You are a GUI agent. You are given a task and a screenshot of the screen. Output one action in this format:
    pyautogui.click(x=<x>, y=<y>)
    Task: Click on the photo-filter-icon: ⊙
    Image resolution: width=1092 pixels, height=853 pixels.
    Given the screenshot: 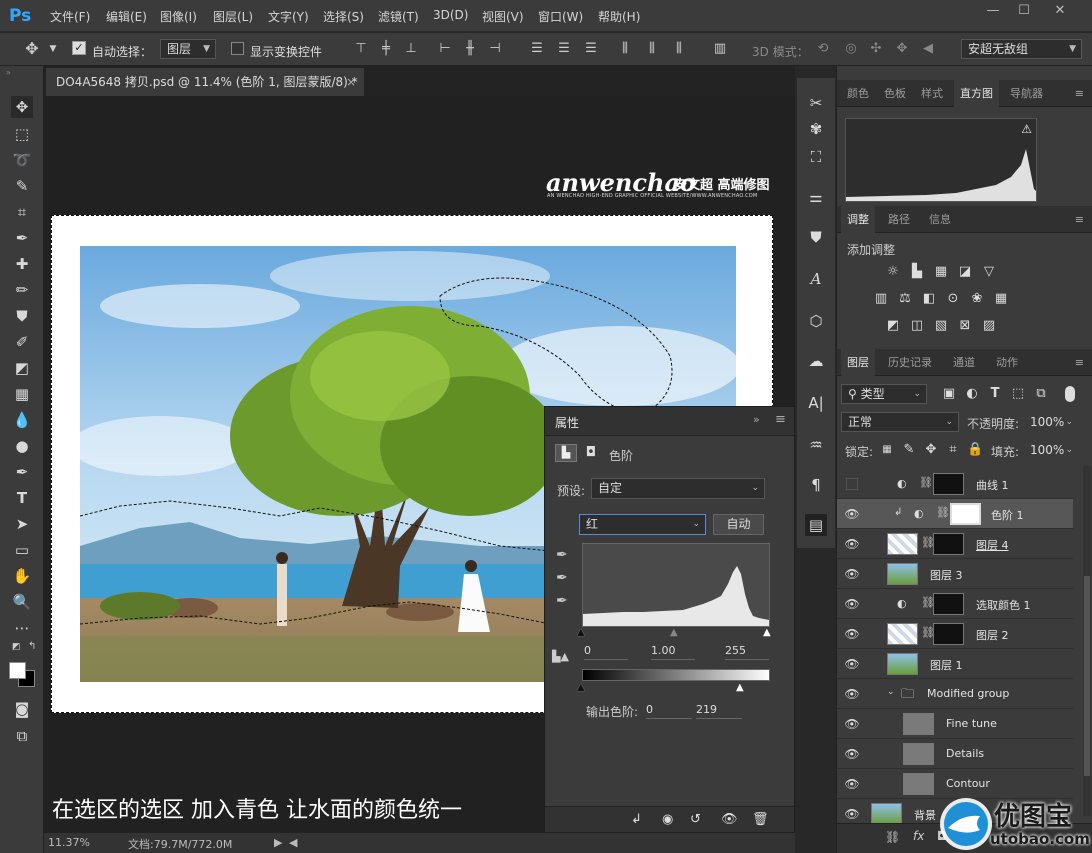 What is the action you would take?
    pyautogui.click(x=953, y=299)
    